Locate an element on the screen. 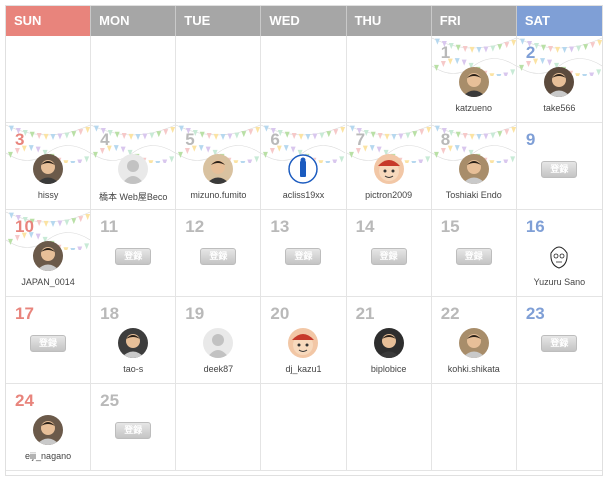  day-cell: 2 take566 is located at coordinates (559, 79).